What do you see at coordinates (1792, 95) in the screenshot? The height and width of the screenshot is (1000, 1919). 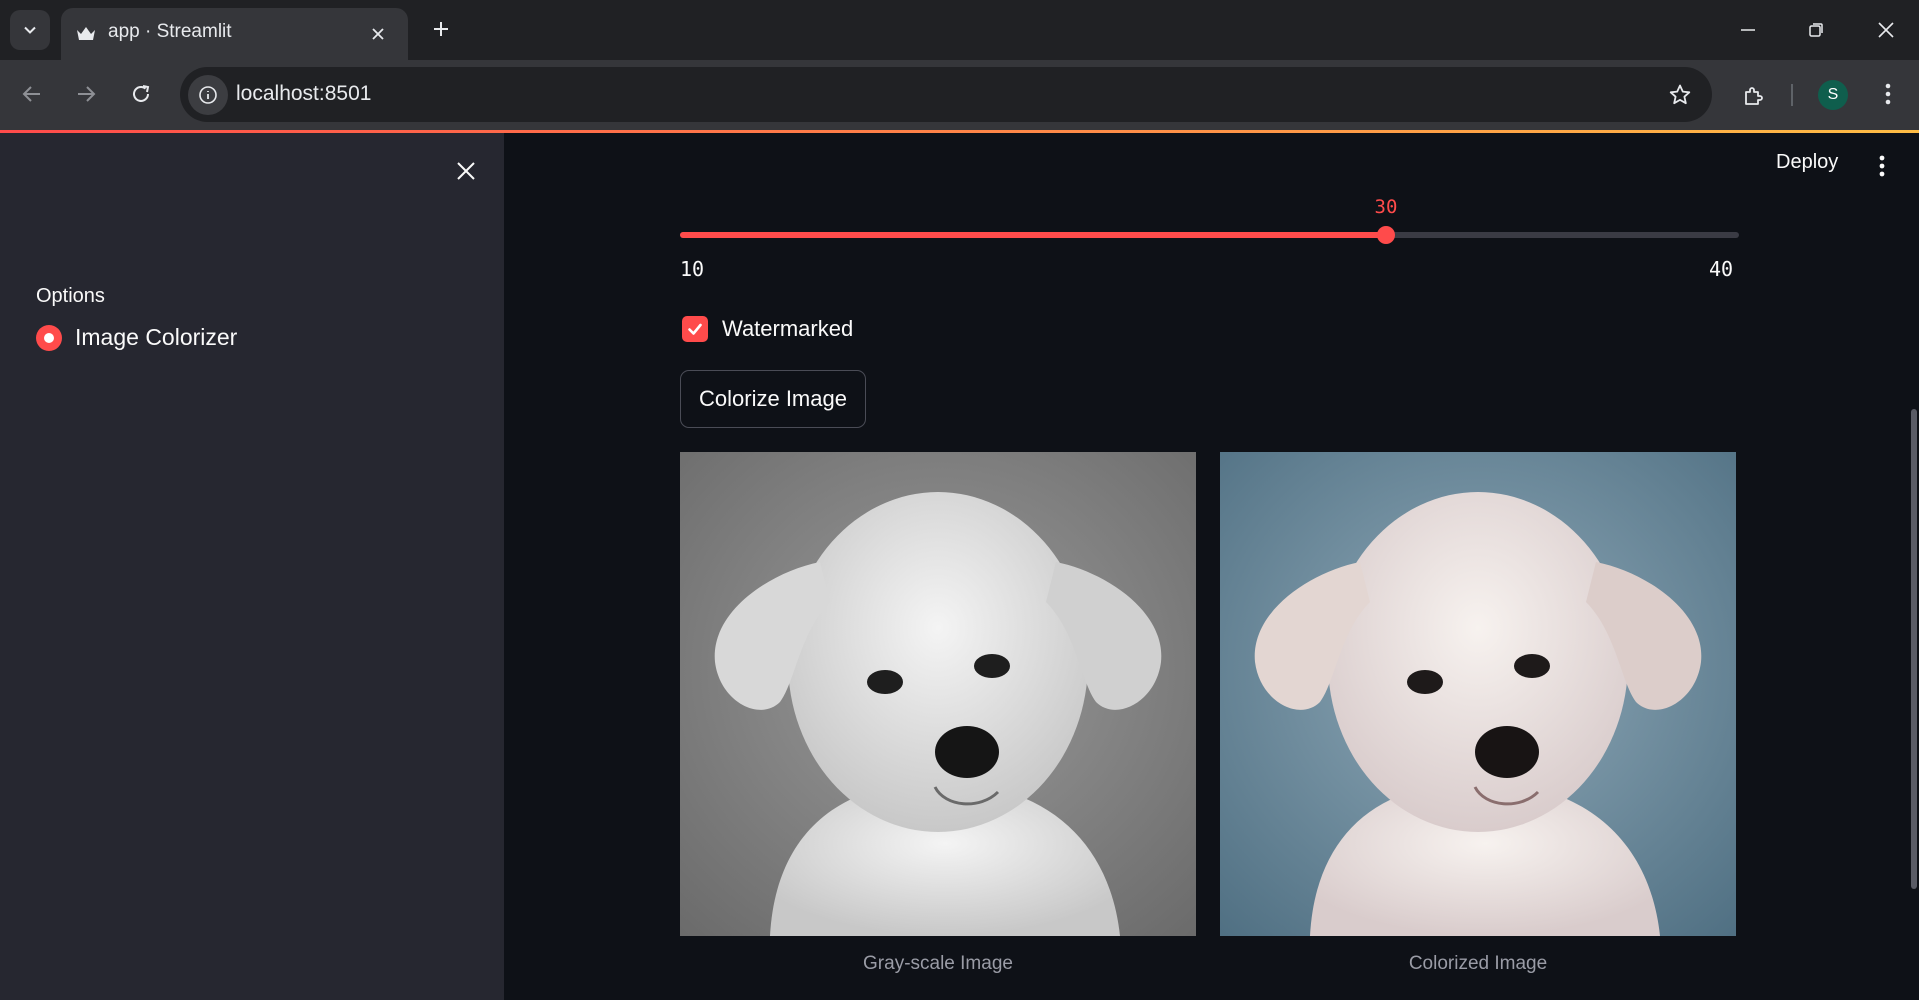 I see `toolbar-separator` at bounding box center [1792, 95].